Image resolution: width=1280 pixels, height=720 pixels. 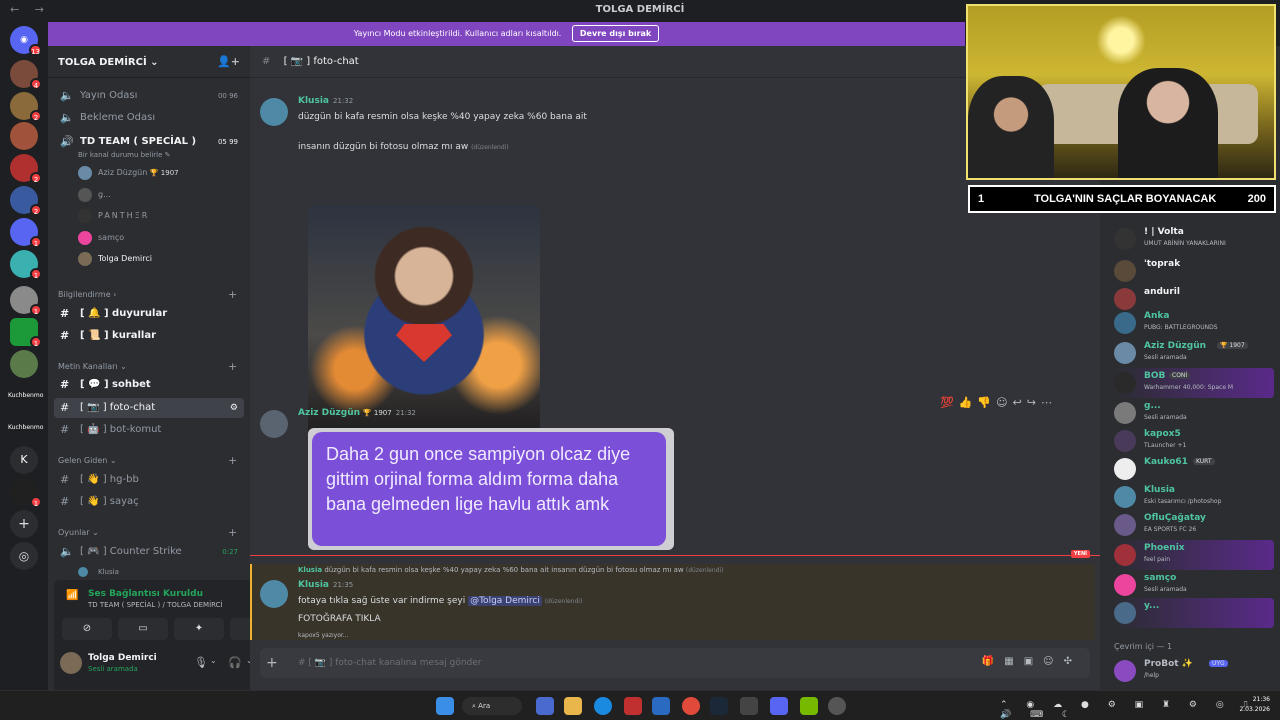 I want to click on disable-streamer-mode-button: Devre dışı bırak, so click(x=615, y=33).